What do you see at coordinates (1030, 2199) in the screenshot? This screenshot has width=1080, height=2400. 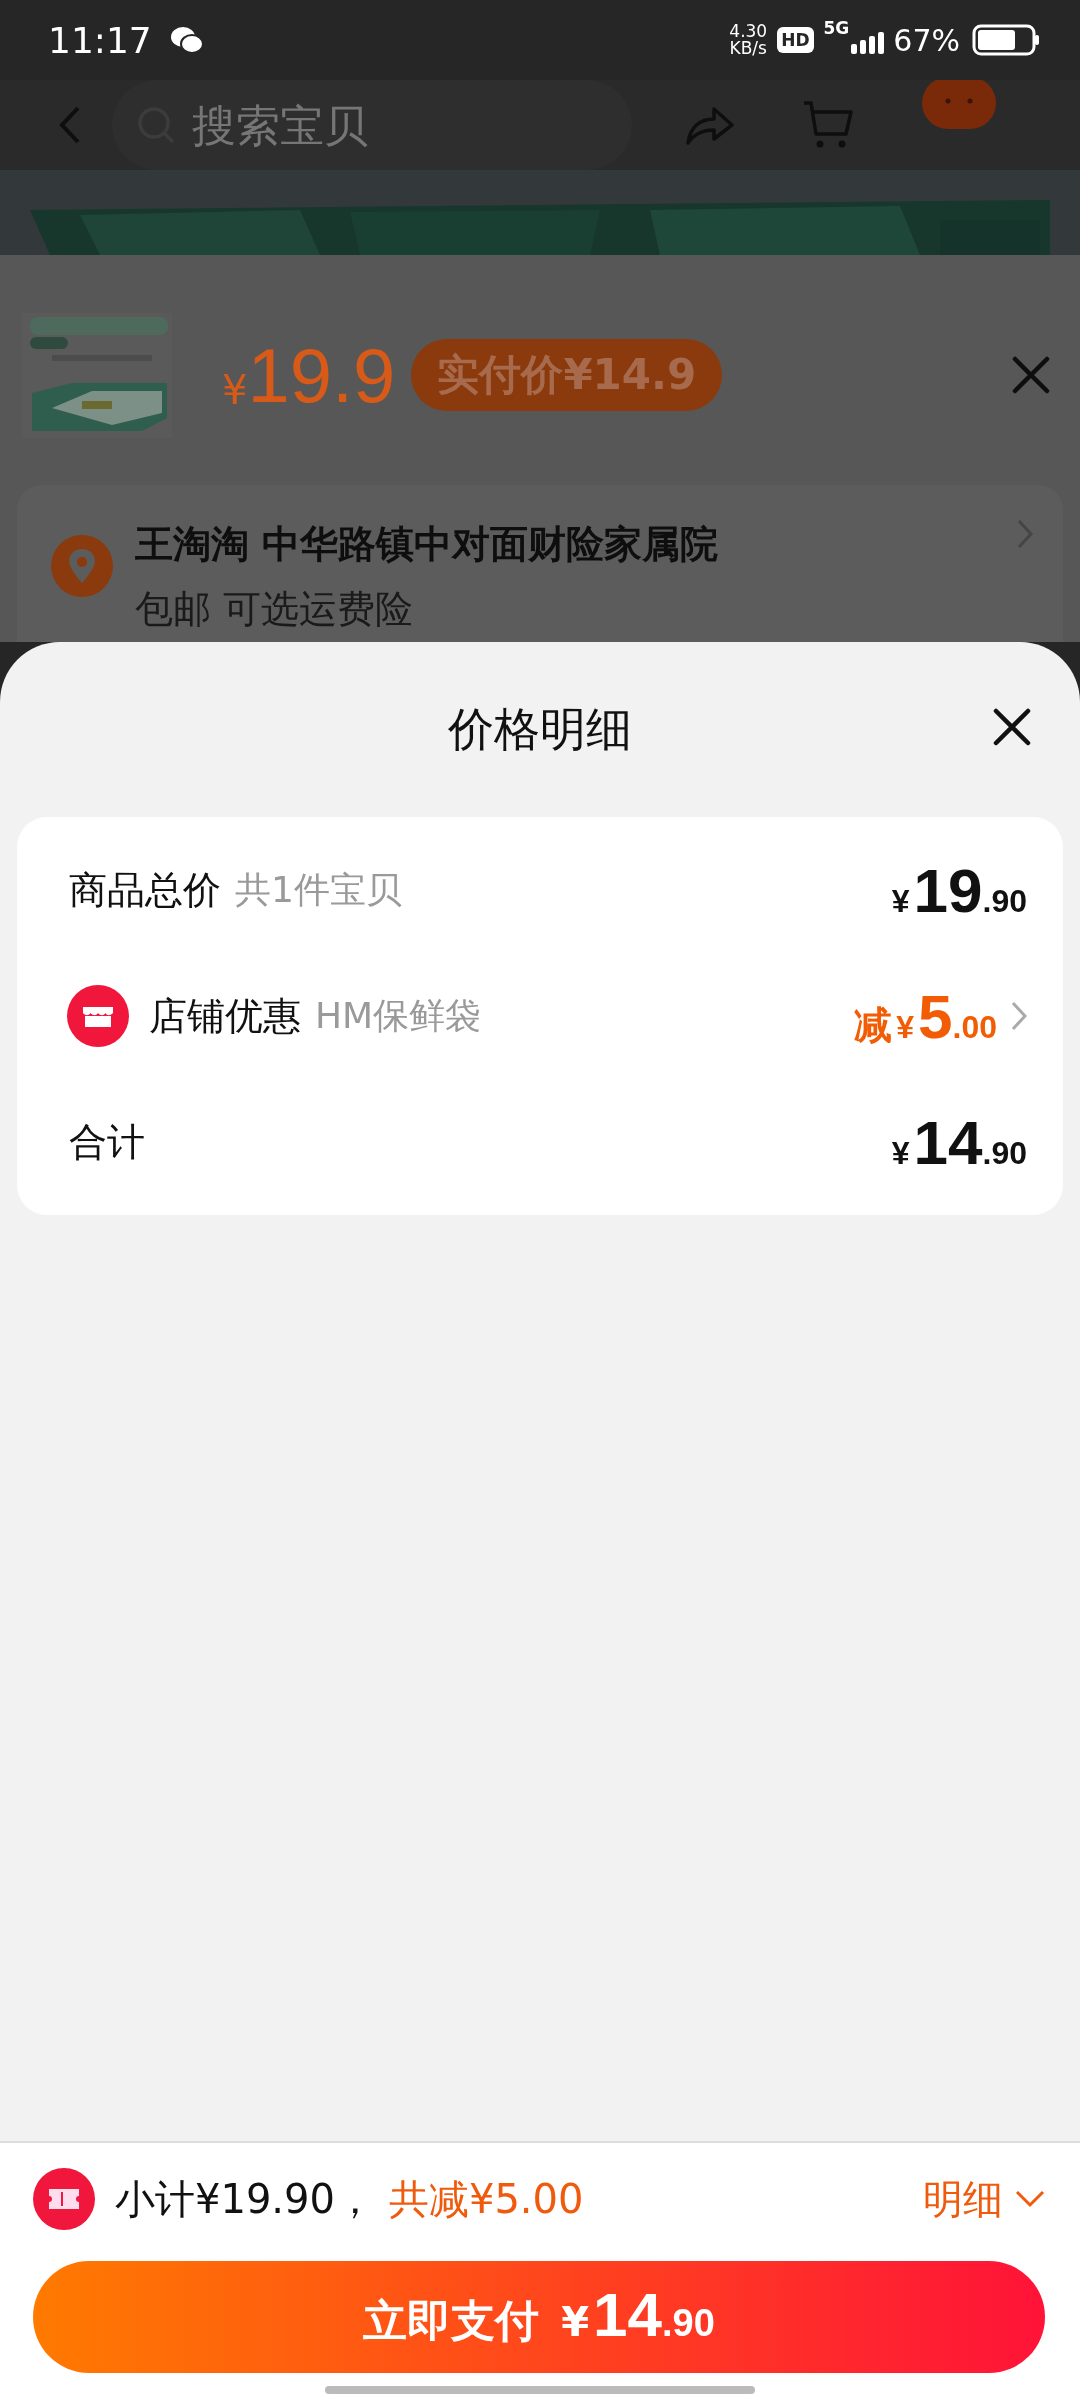 I see `chevron-down-icon` at bounding box center [1030, 2199].